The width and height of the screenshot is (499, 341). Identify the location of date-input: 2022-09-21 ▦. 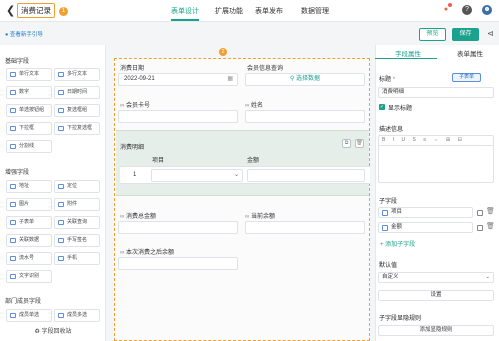
(178, 79).